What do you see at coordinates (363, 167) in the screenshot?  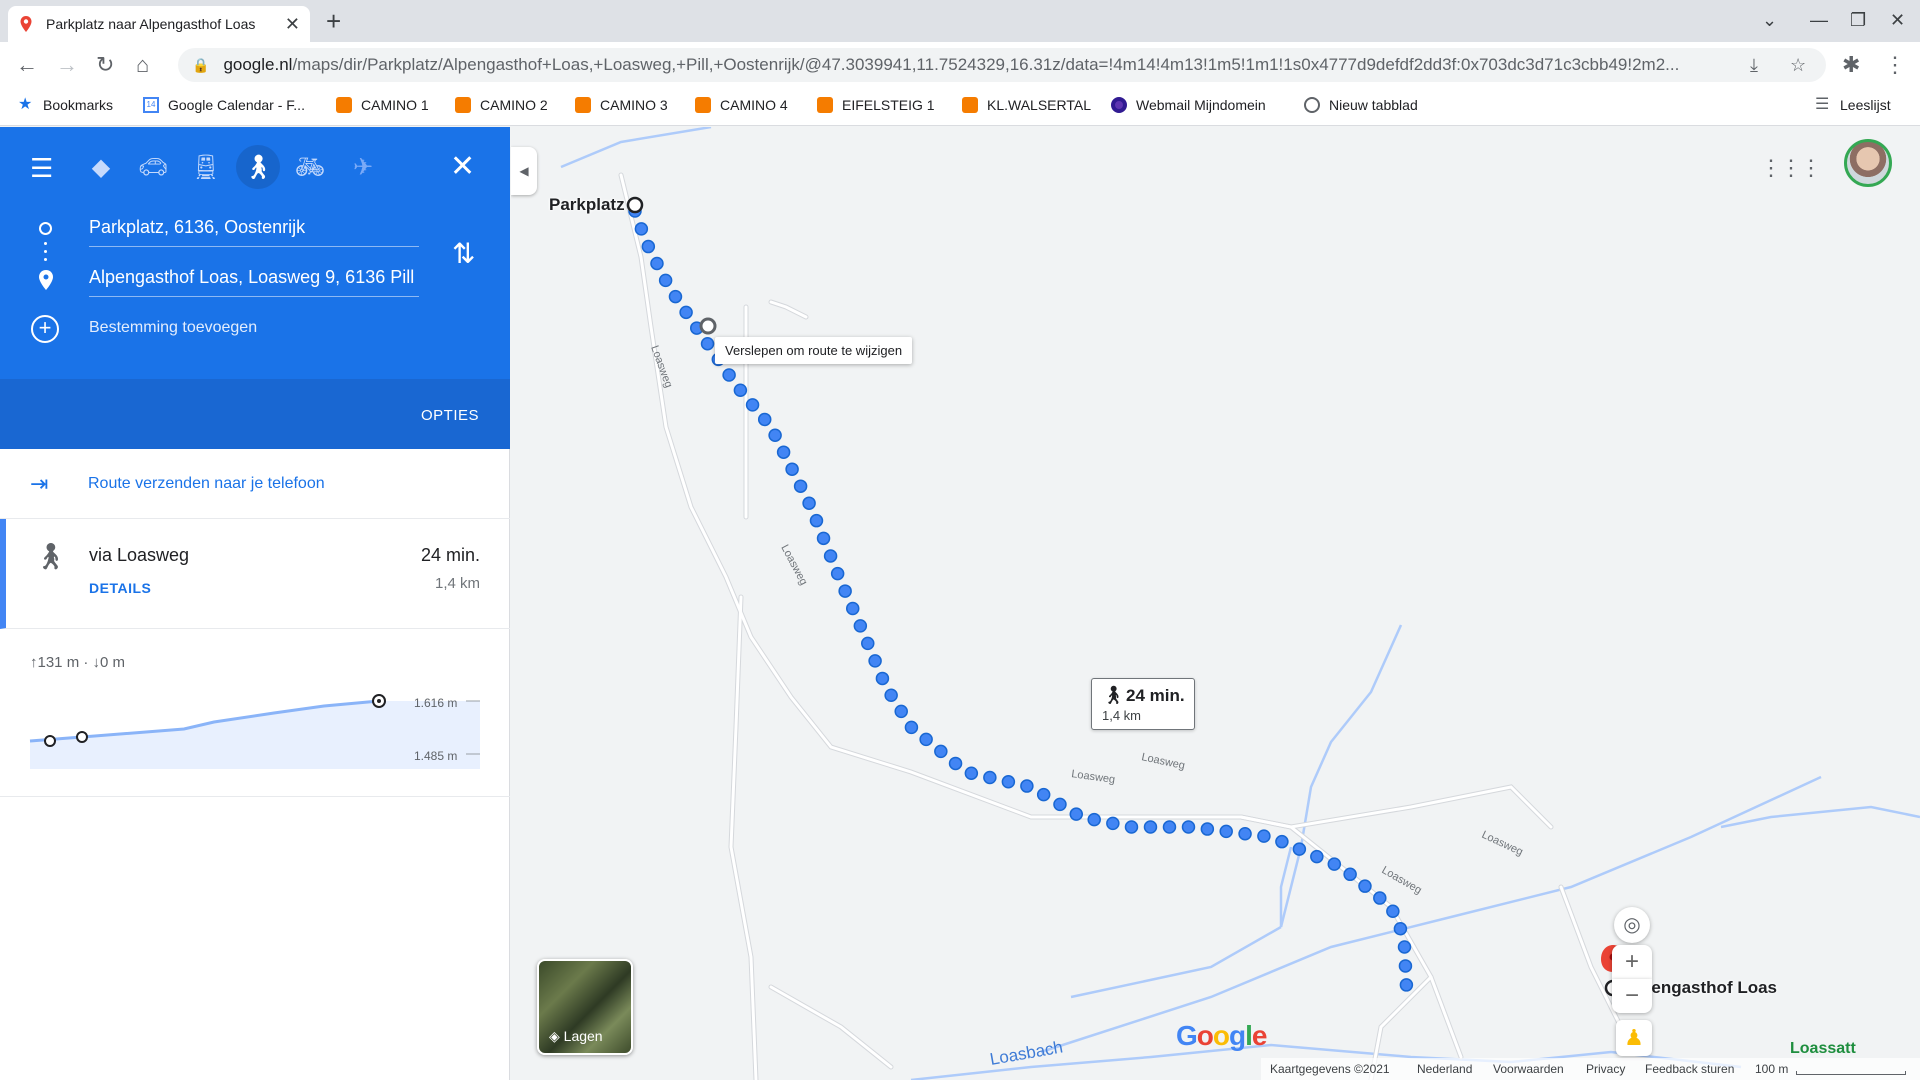 I see `flight-icon: ✈` at bounding box center [363, 167].